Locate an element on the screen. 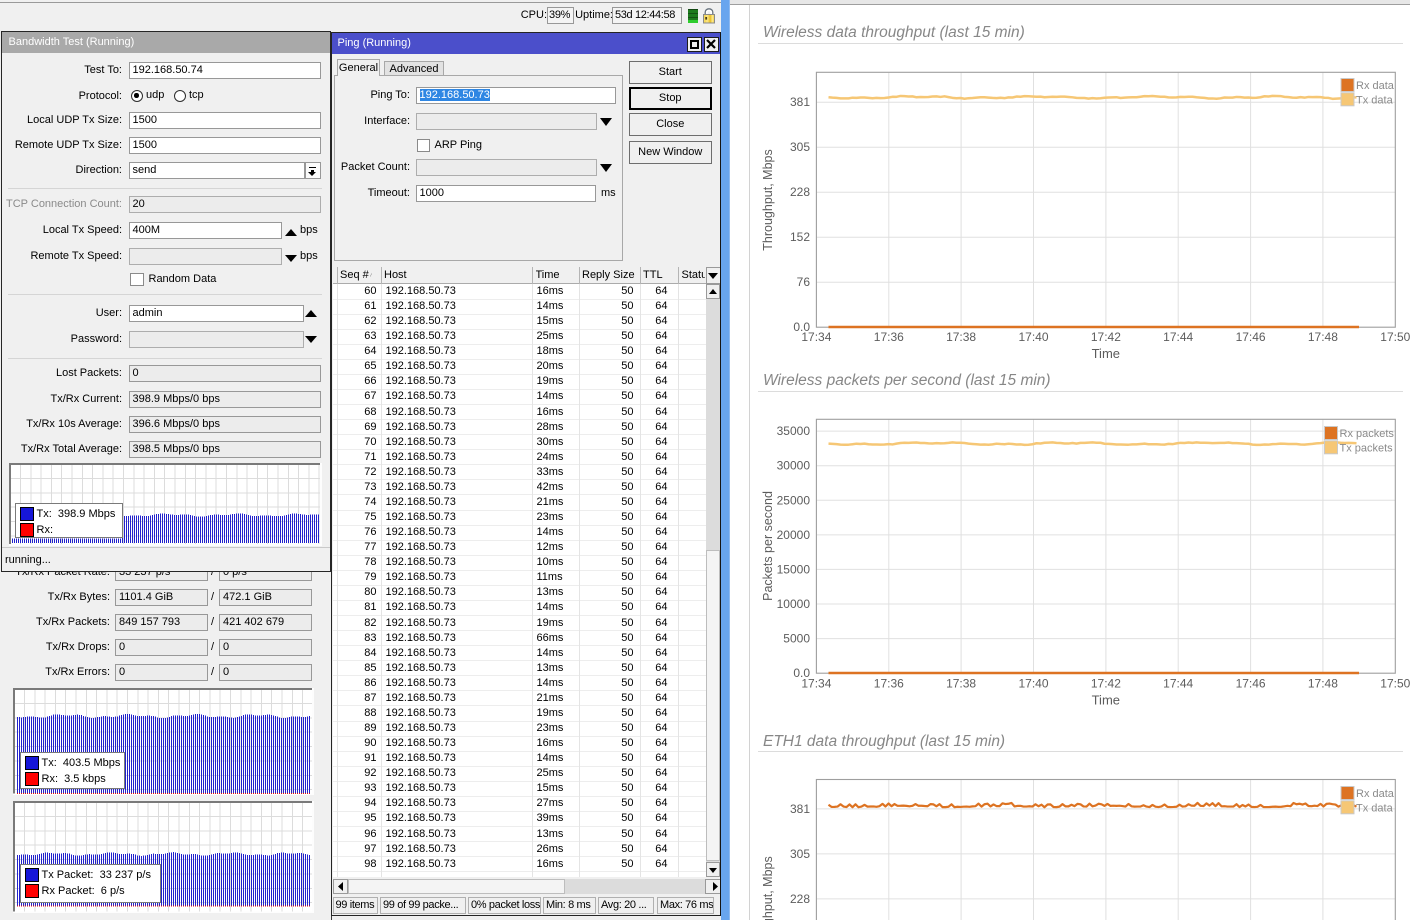 This screenshot has width=1410, height=920. svg-text: 152 is located at coordinates (800, 237).